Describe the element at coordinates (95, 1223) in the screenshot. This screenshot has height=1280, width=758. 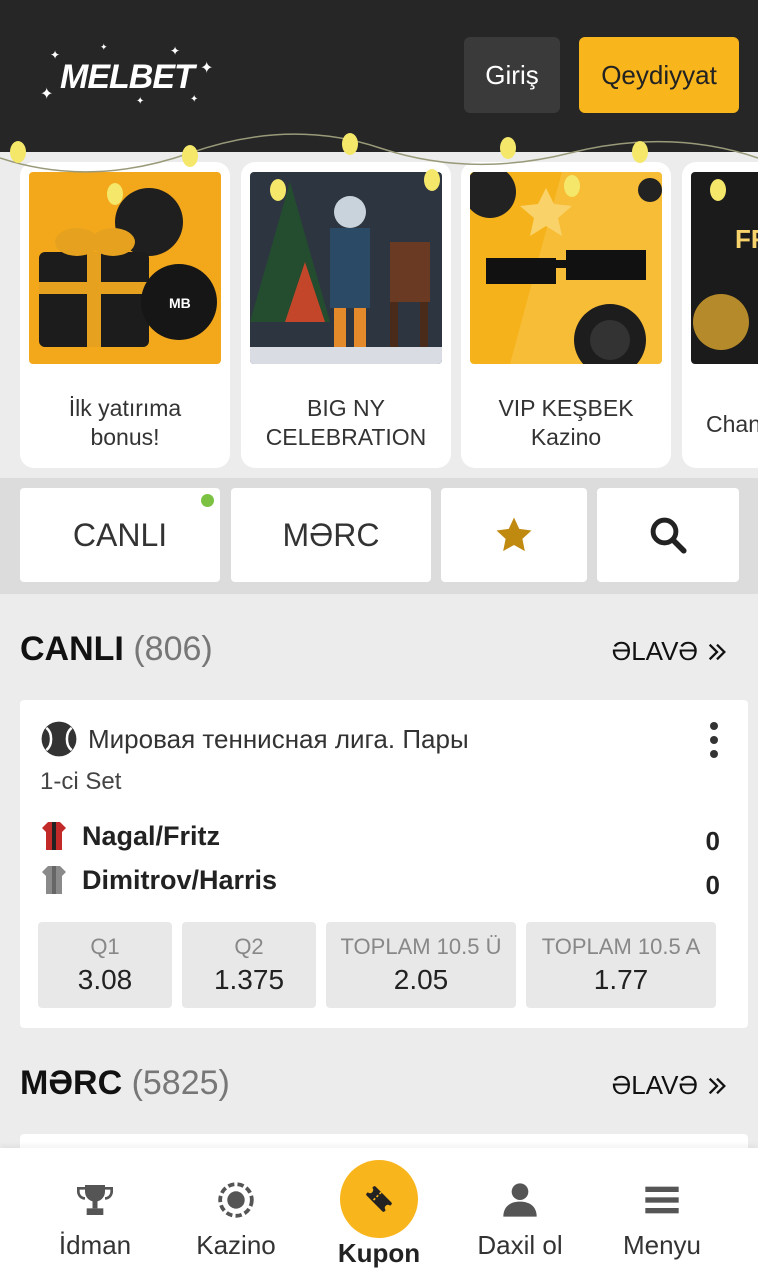
I see `tab-sports: İdman` at that location.